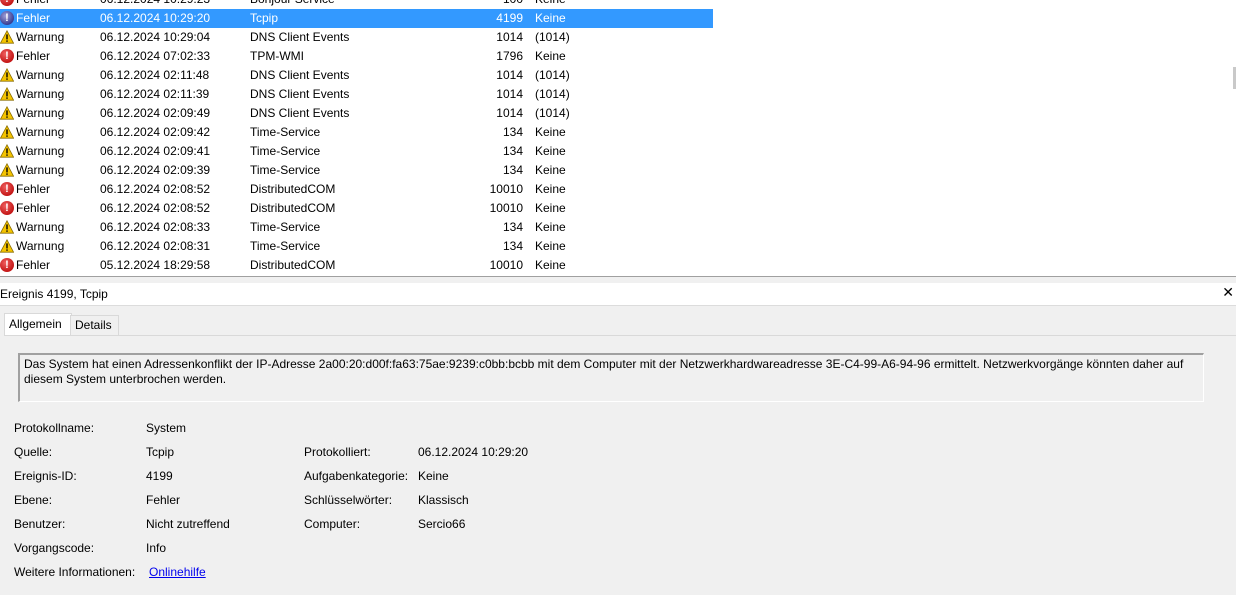  Describe the element at coordinates (155, 94) in the screenshot. I see `event-date: 06.12.2024 02:11:39` at that location.